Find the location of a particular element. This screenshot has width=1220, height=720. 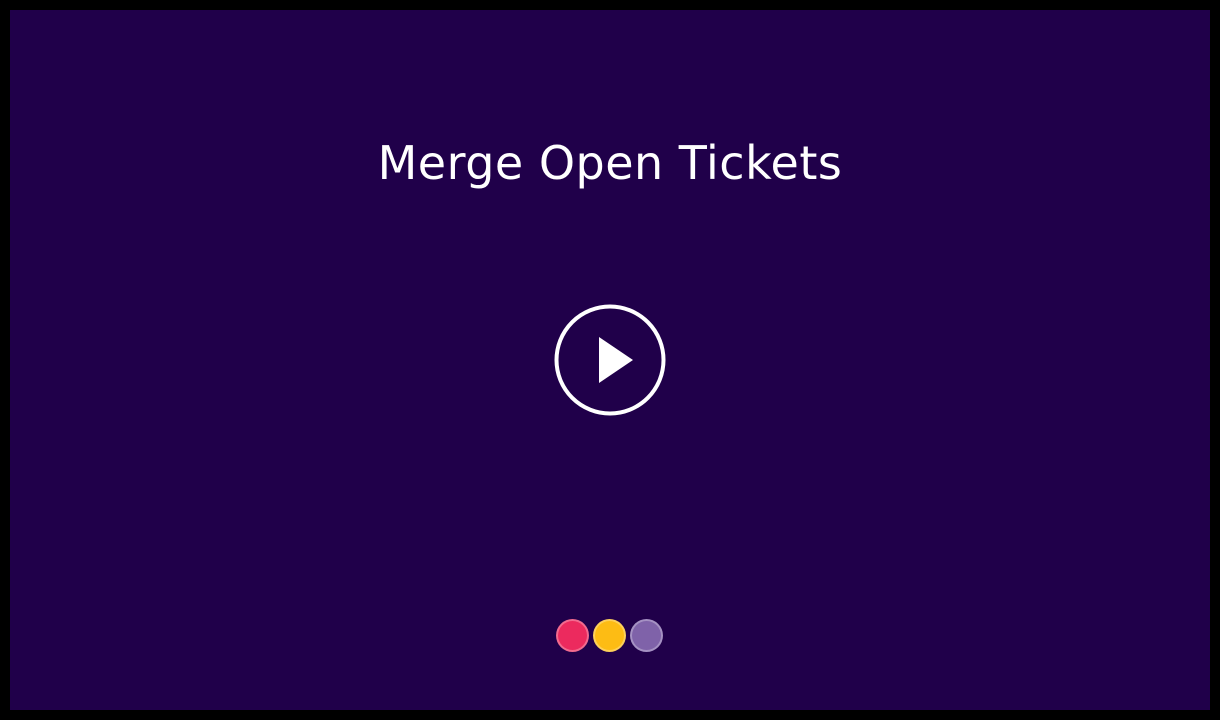

play-button is located at coordinates (610, 360).